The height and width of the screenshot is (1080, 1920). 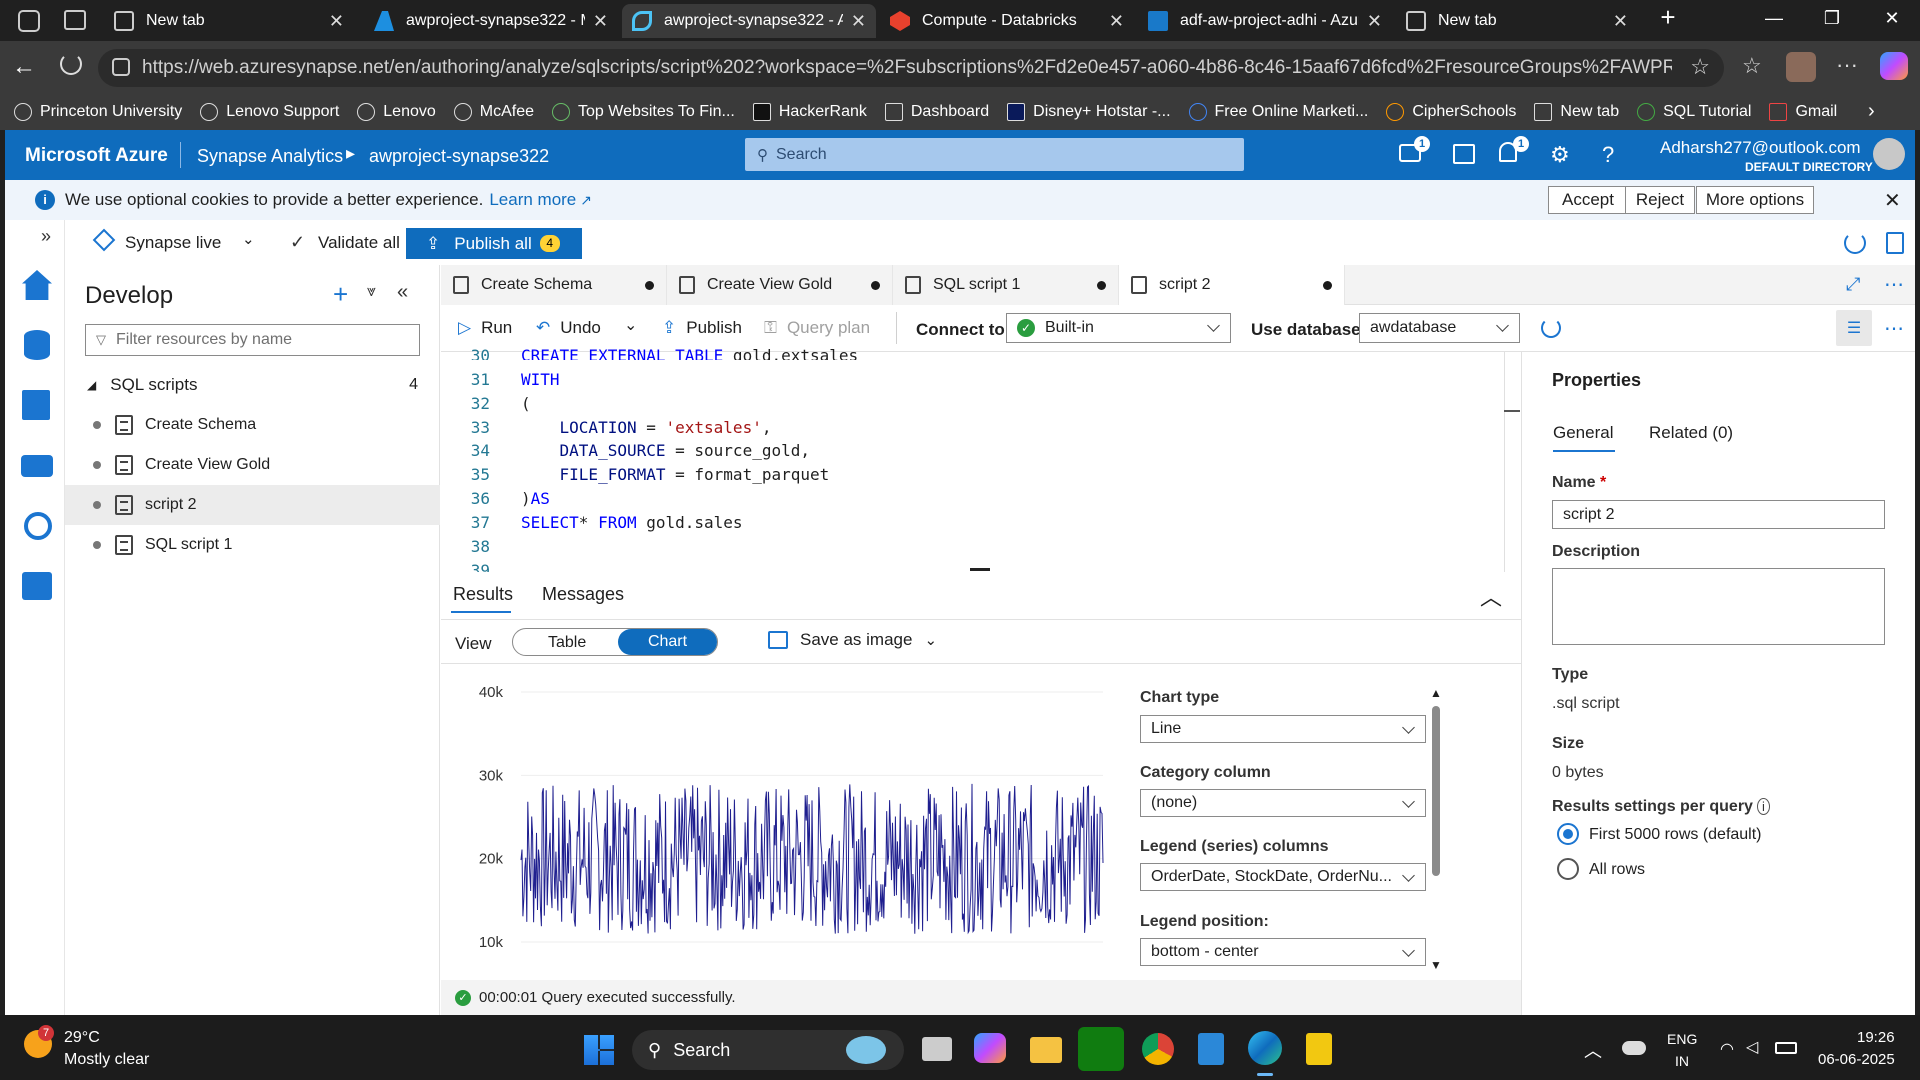 I want to click on user-avatar, so click(x=1889, y=154).